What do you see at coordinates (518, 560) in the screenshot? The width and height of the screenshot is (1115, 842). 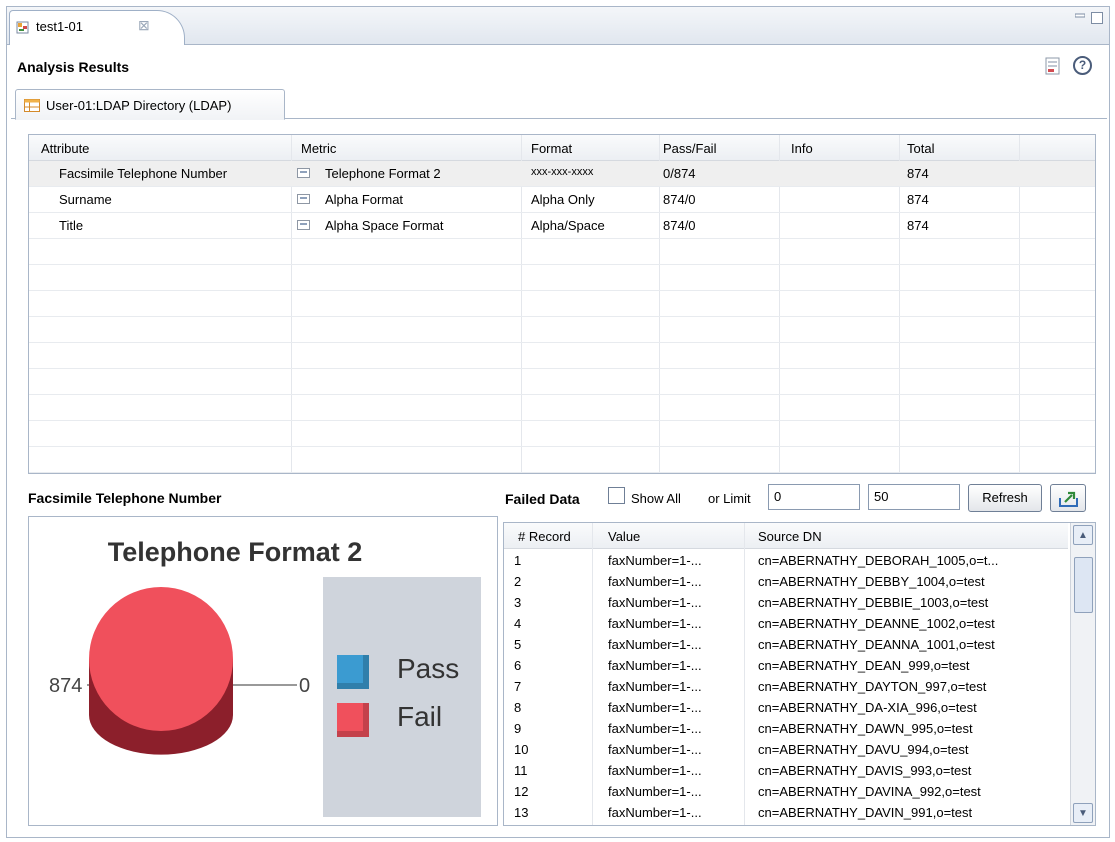 I see `cell-record: 1` at bounding box center [518, 560].